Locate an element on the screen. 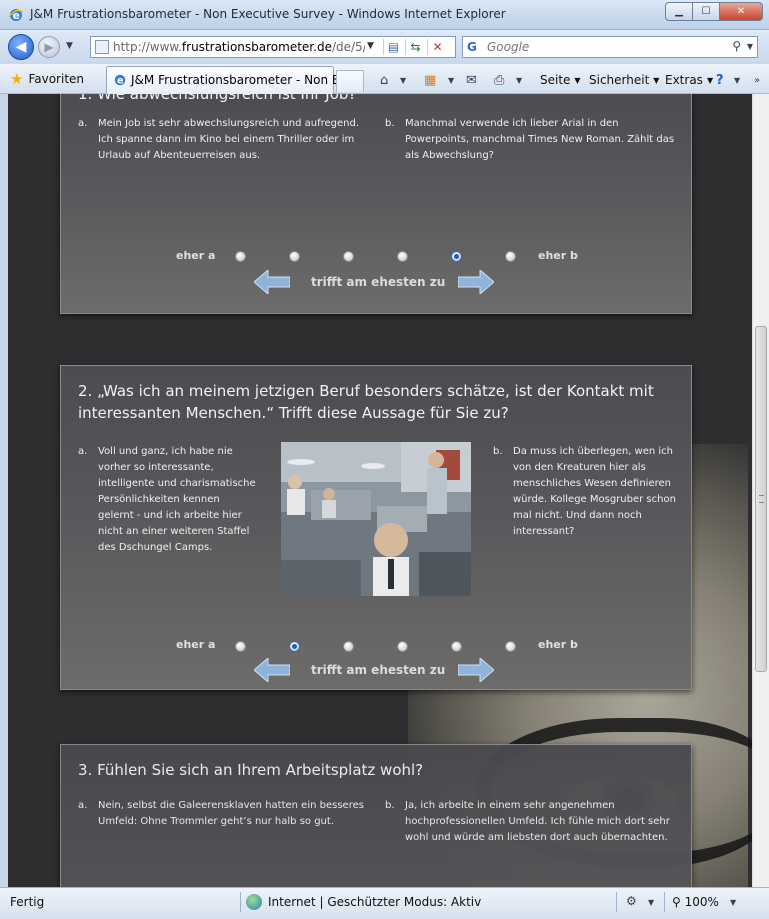  zoom-label: 100% is located at coordinates (701, 902).